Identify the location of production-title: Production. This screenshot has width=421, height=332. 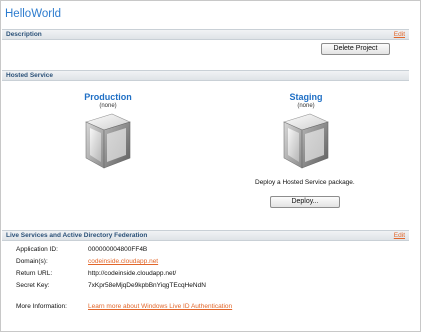
(108, 97).